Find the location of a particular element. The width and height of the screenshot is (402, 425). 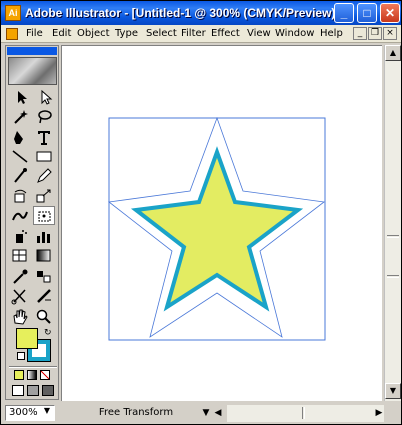

doc-restore-button: ❐ is located at coordinates (375, 33).